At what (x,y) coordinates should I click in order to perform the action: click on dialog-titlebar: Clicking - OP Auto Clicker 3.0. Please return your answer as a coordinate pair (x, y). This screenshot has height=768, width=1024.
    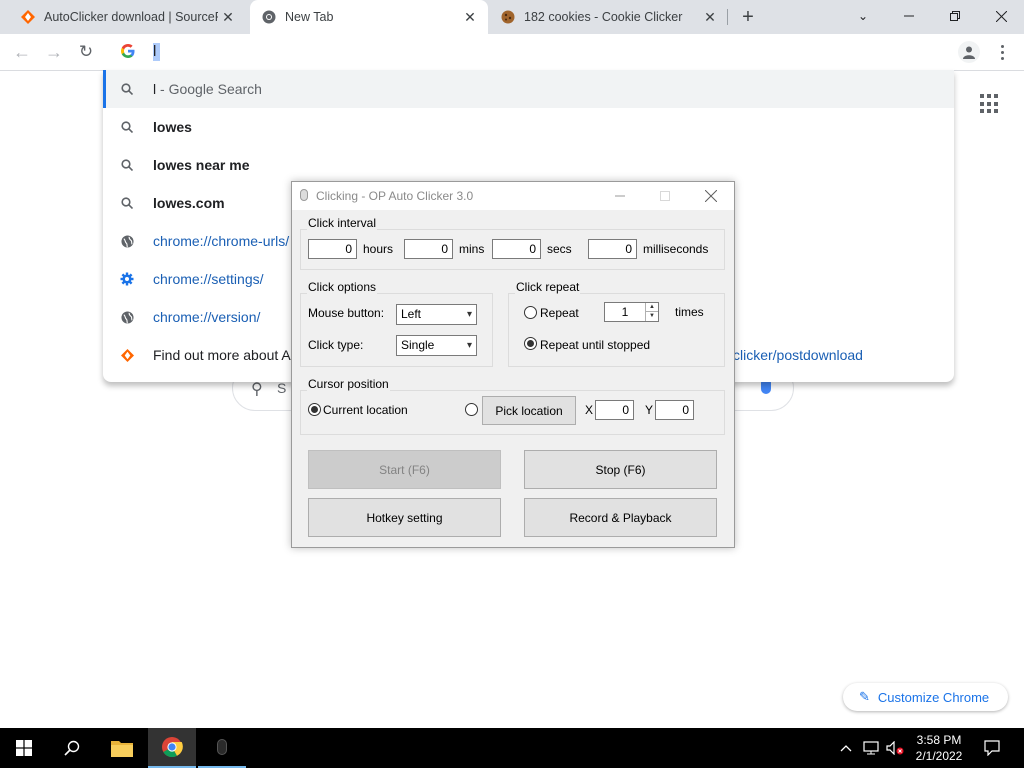
    Looking at the image, I should click on (513, 196).